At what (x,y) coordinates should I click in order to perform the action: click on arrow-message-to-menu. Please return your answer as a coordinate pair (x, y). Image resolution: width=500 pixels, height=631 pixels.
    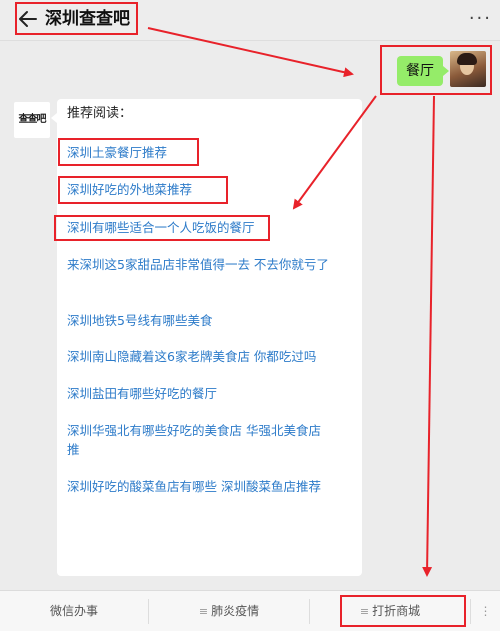
    Looking at the image, I should click on (428, 336).